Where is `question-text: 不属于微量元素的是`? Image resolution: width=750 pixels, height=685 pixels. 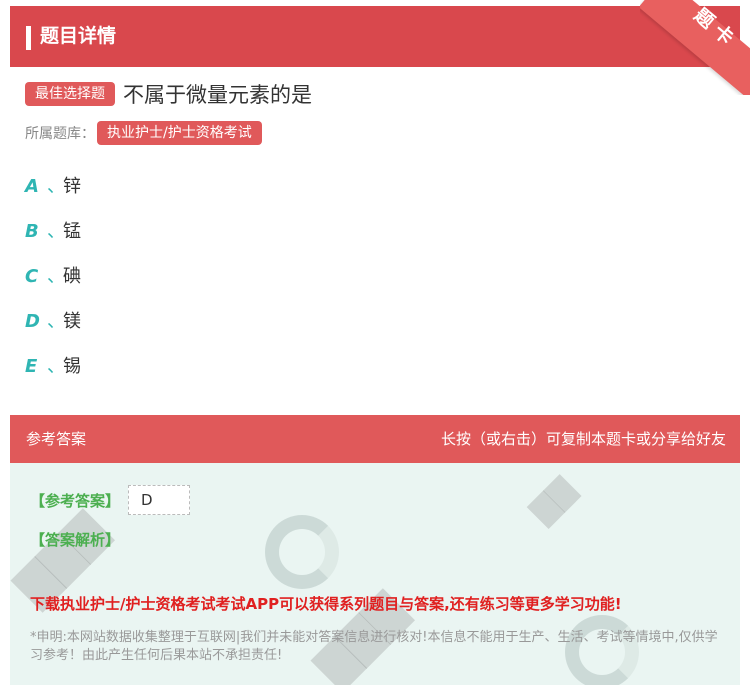
question-text: 不属于微量元素的是 is located at coordinates (217, 95).